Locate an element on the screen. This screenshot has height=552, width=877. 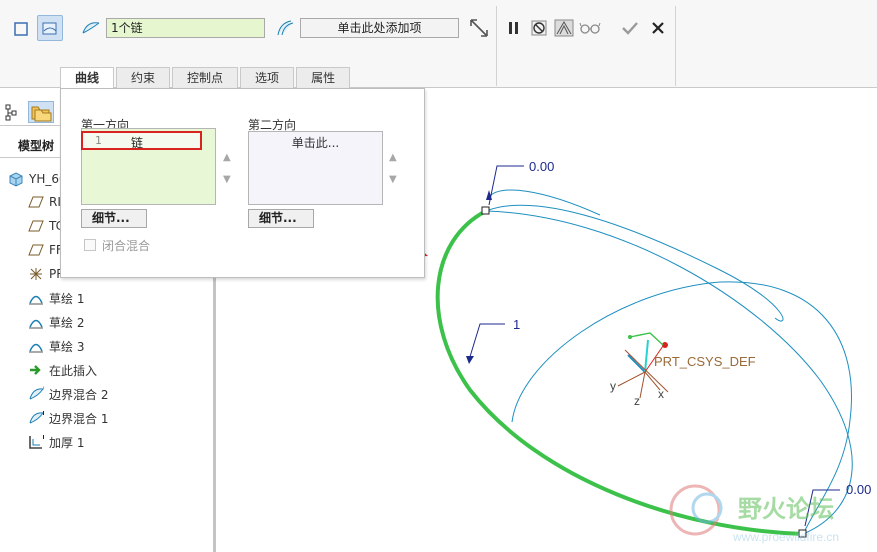
first-direction-icon-button is located at coordinates (91, 28).